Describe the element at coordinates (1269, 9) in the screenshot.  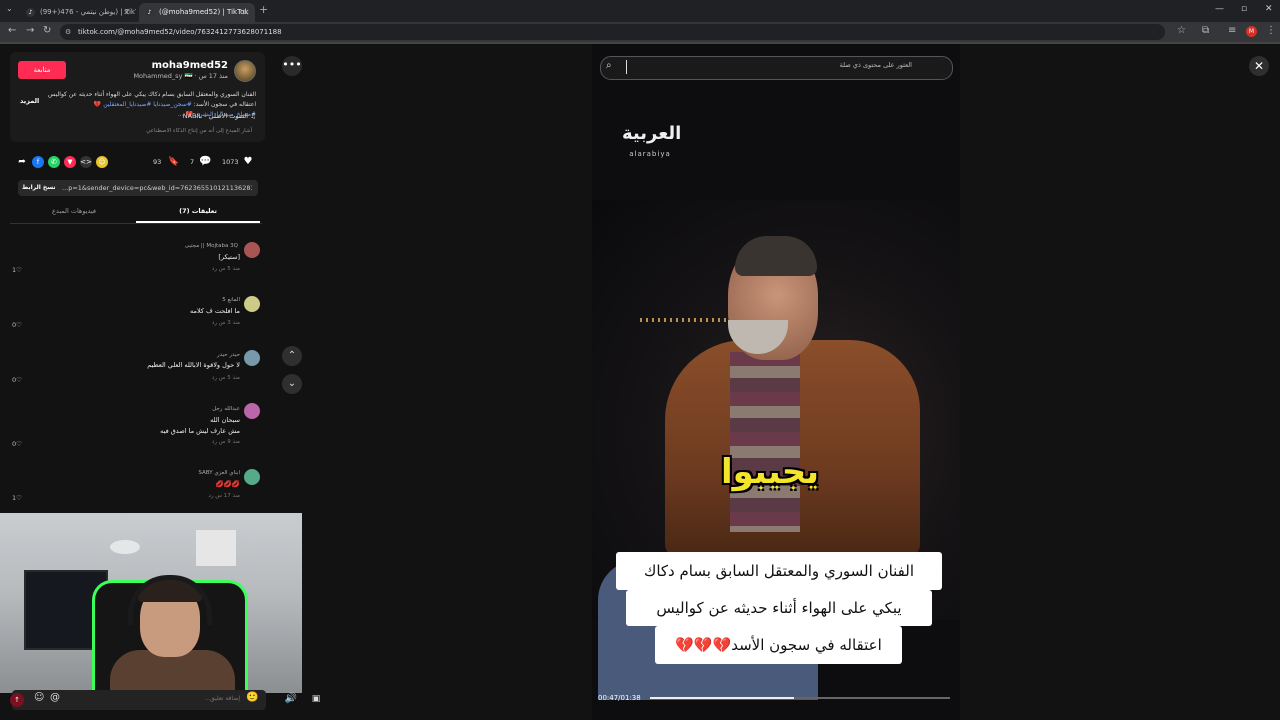
I see `close-window-icon: ✕` at that location.